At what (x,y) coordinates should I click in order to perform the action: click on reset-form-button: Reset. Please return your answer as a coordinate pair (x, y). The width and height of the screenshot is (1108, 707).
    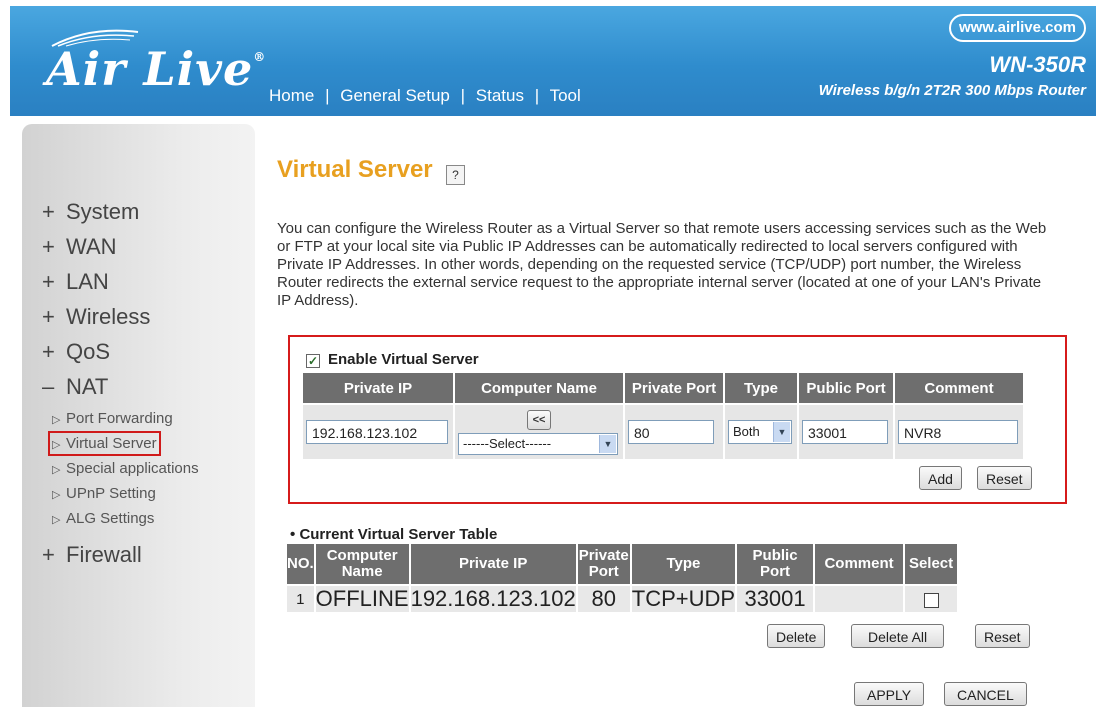
    Looking at the image, I should click on (1004, 478).